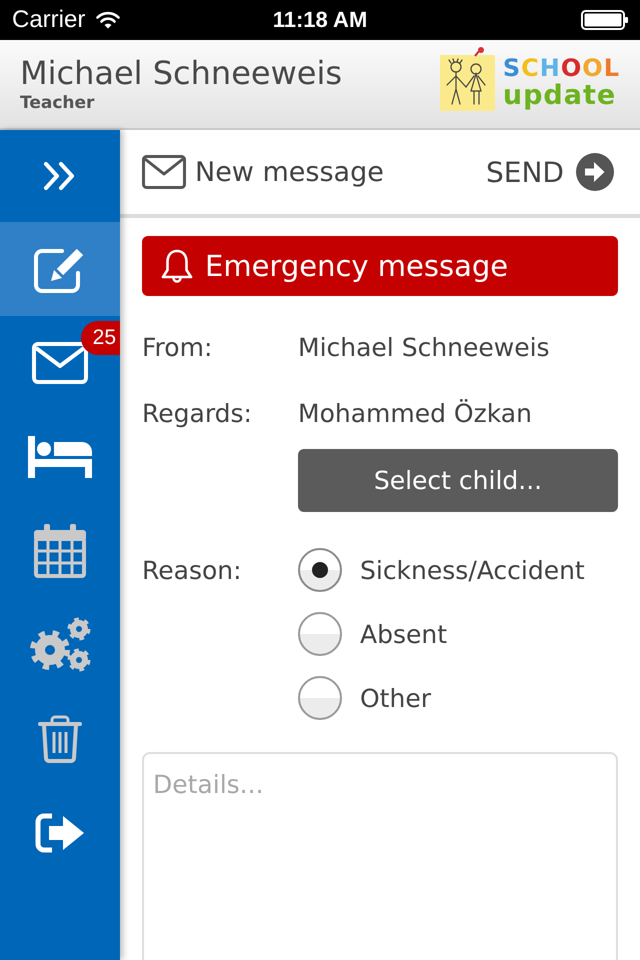  Describe the element at coordinates (472, 570) in the screenshot. I see `option-label: Sickness/Accident` at that location.